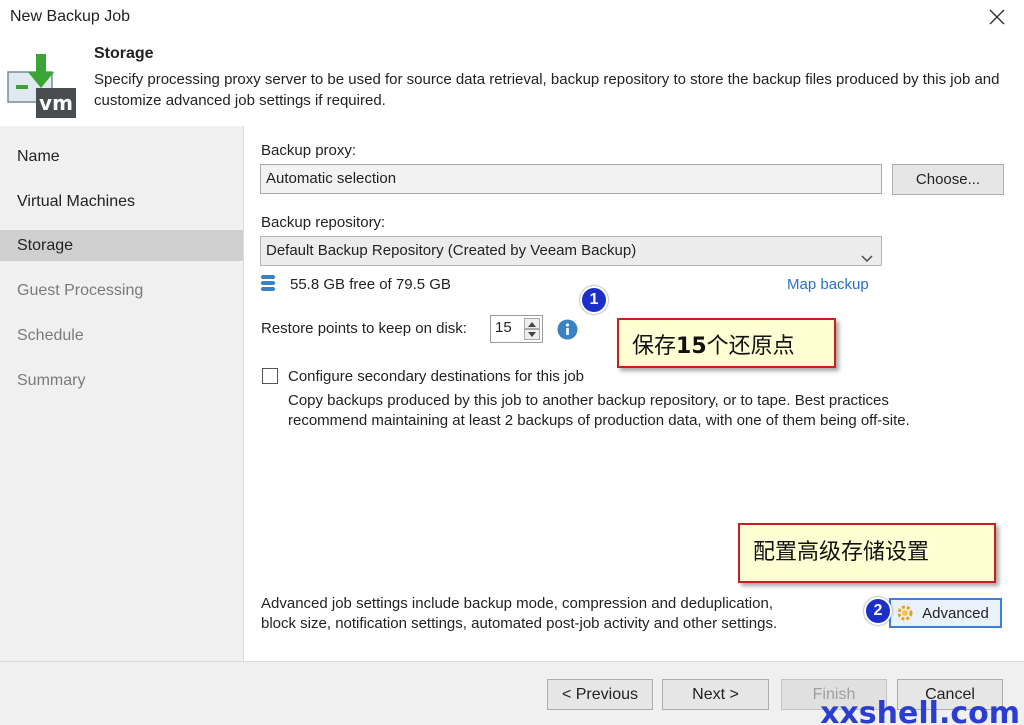 The height and width of the screenshot is (725, 1024). I want to click on restore-points-value: 15, so click(503, 327).